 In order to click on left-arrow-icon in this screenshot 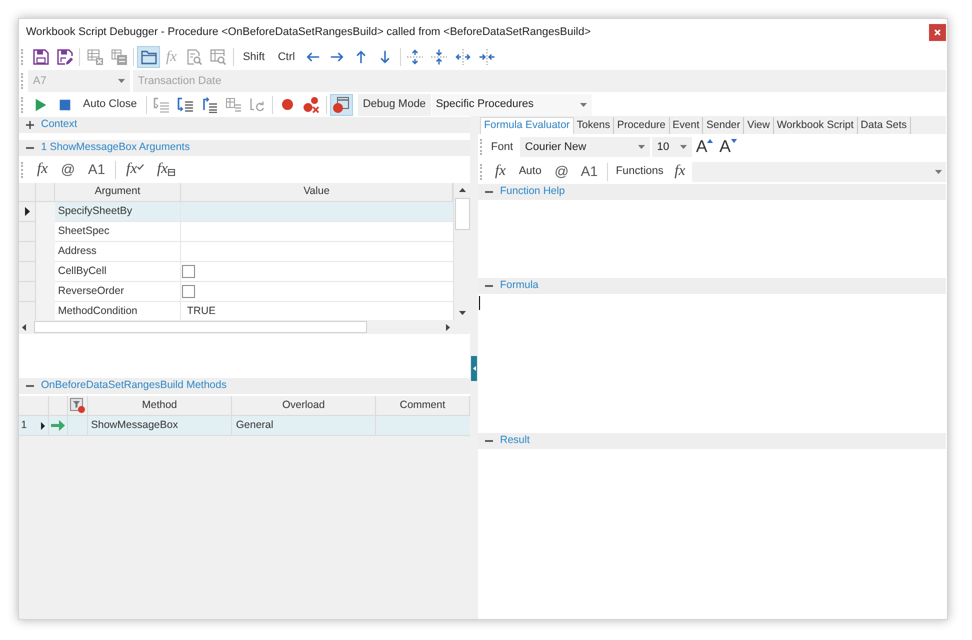, I will do `click(313, 57)`.